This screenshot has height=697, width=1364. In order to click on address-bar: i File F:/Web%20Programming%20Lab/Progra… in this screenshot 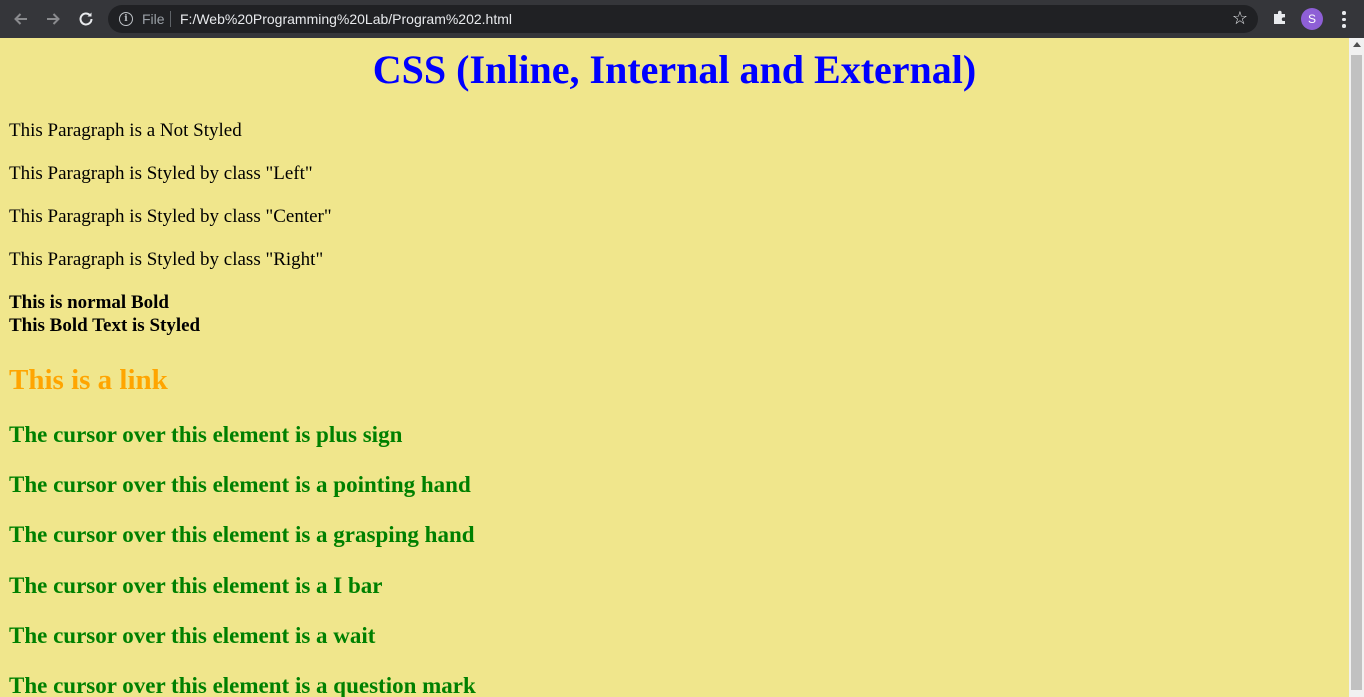, I will do `click(683, 19)`.